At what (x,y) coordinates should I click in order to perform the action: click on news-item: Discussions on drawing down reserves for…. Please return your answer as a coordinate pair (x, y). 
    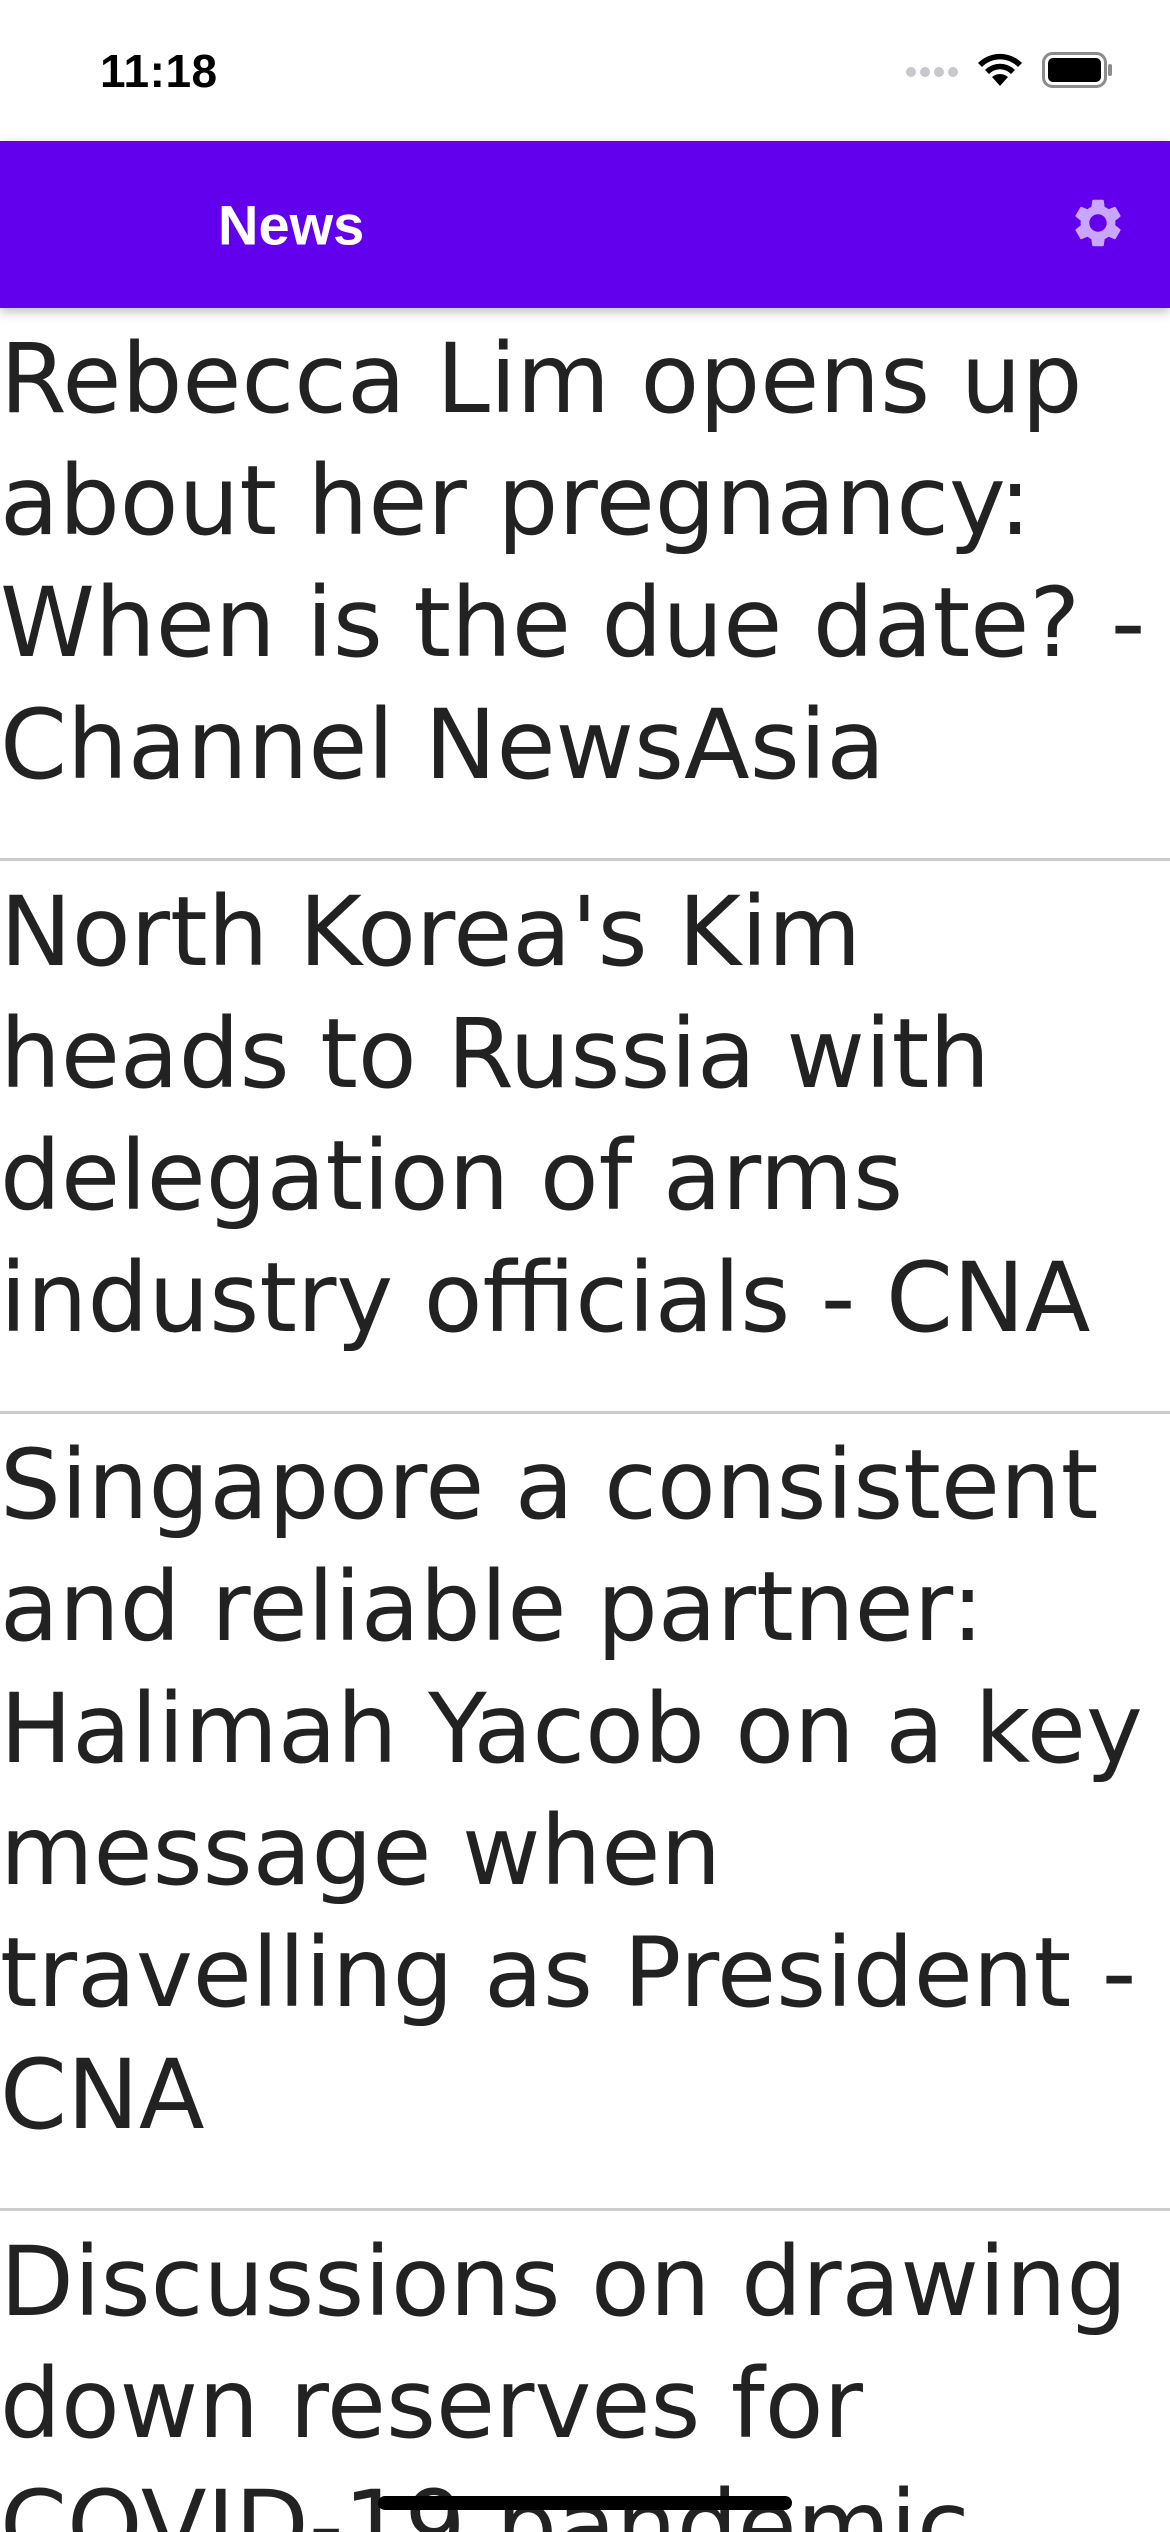
    Looking at the image, I should click on (585, 2371).